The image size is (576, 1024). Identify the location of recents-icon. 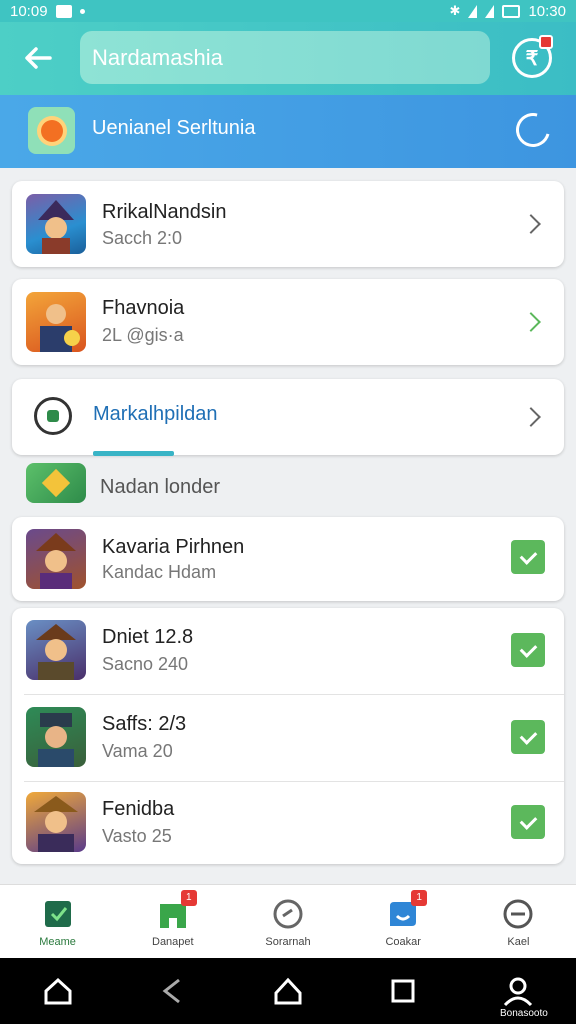
(403, 991).